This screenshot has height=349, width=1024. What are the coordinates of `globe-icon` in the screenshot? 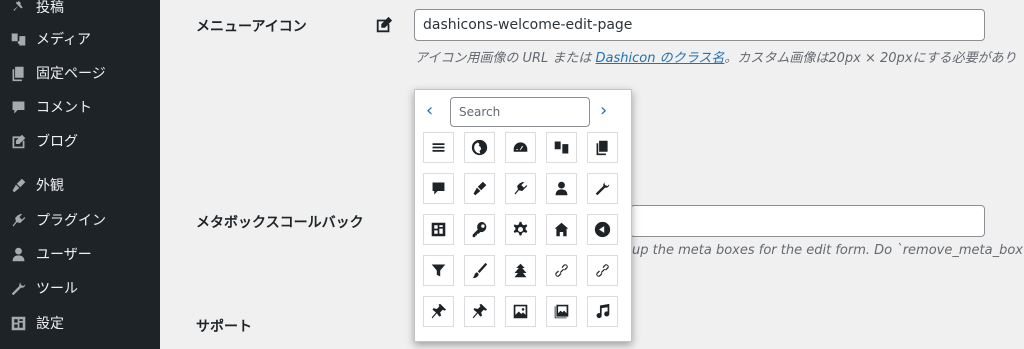 It's located at (479, 147).